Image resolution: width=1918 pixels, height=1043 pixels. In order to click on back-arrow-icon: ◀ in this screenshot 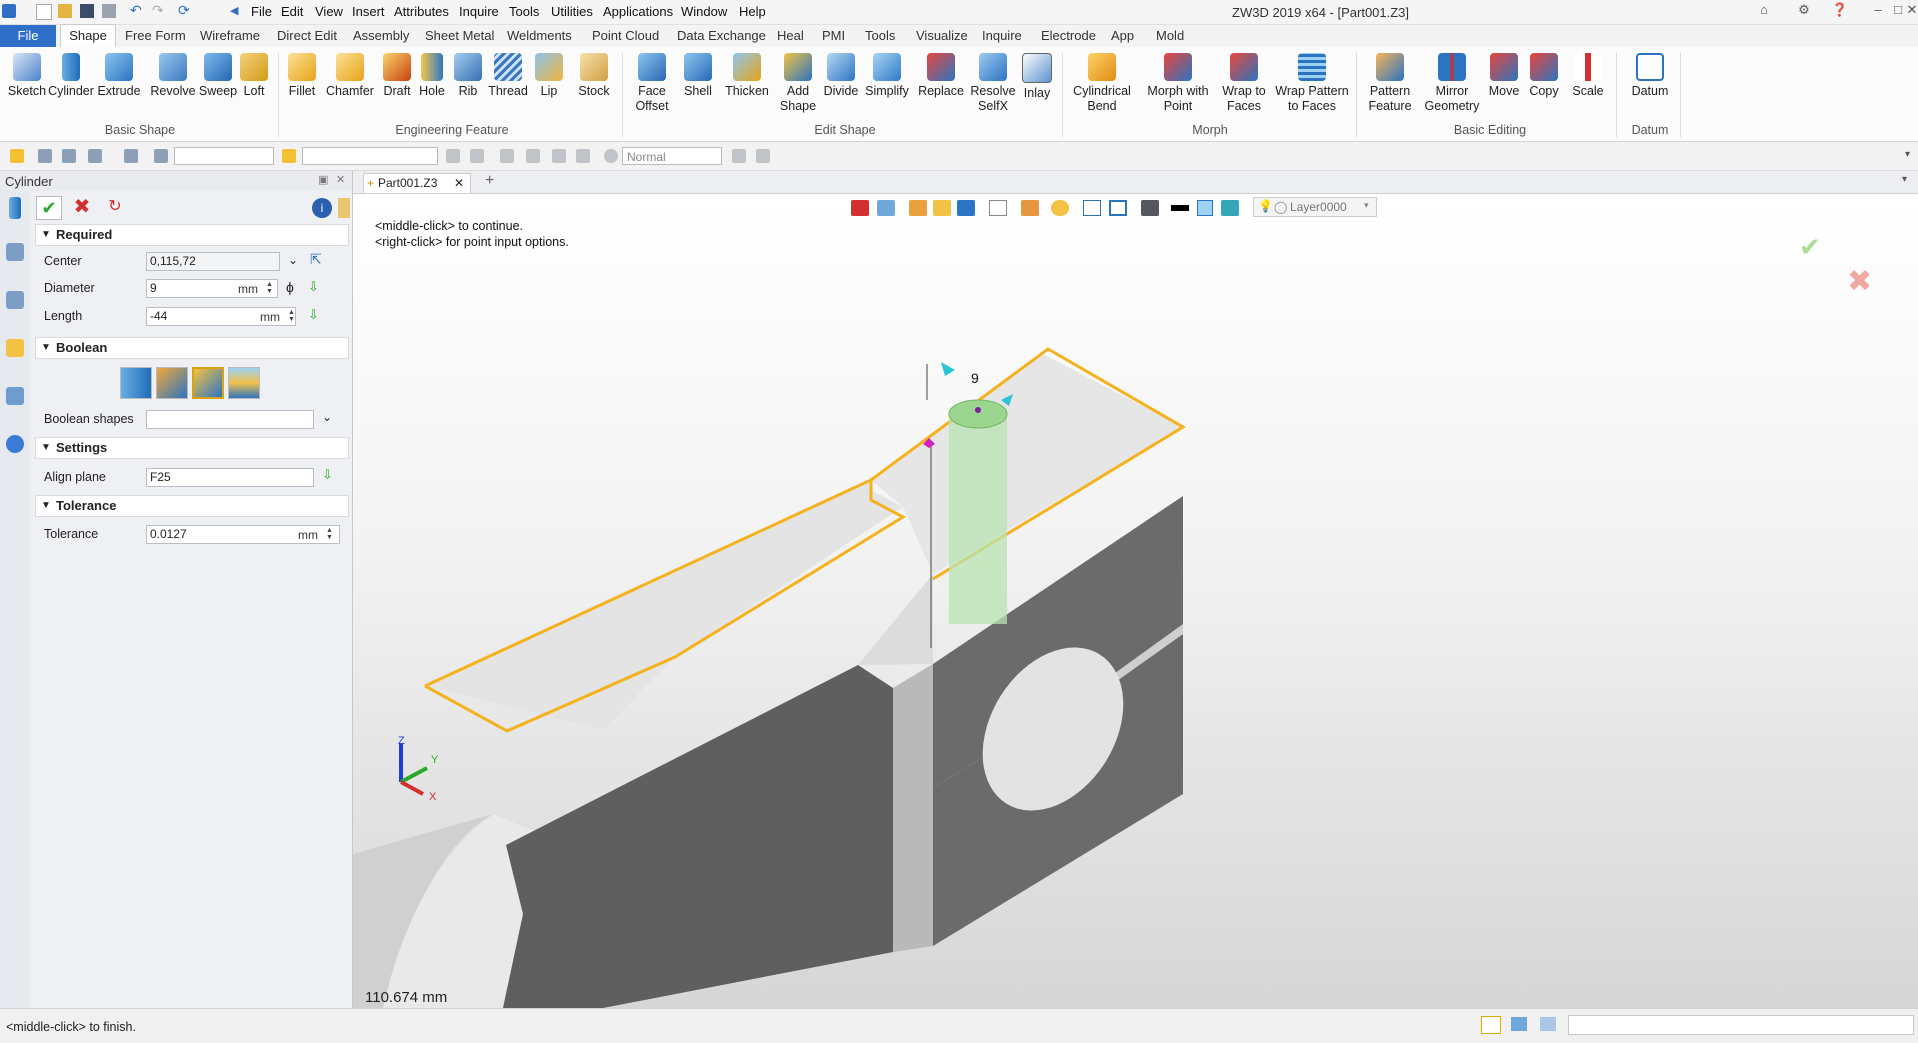, I will do `click(237, 11)`.